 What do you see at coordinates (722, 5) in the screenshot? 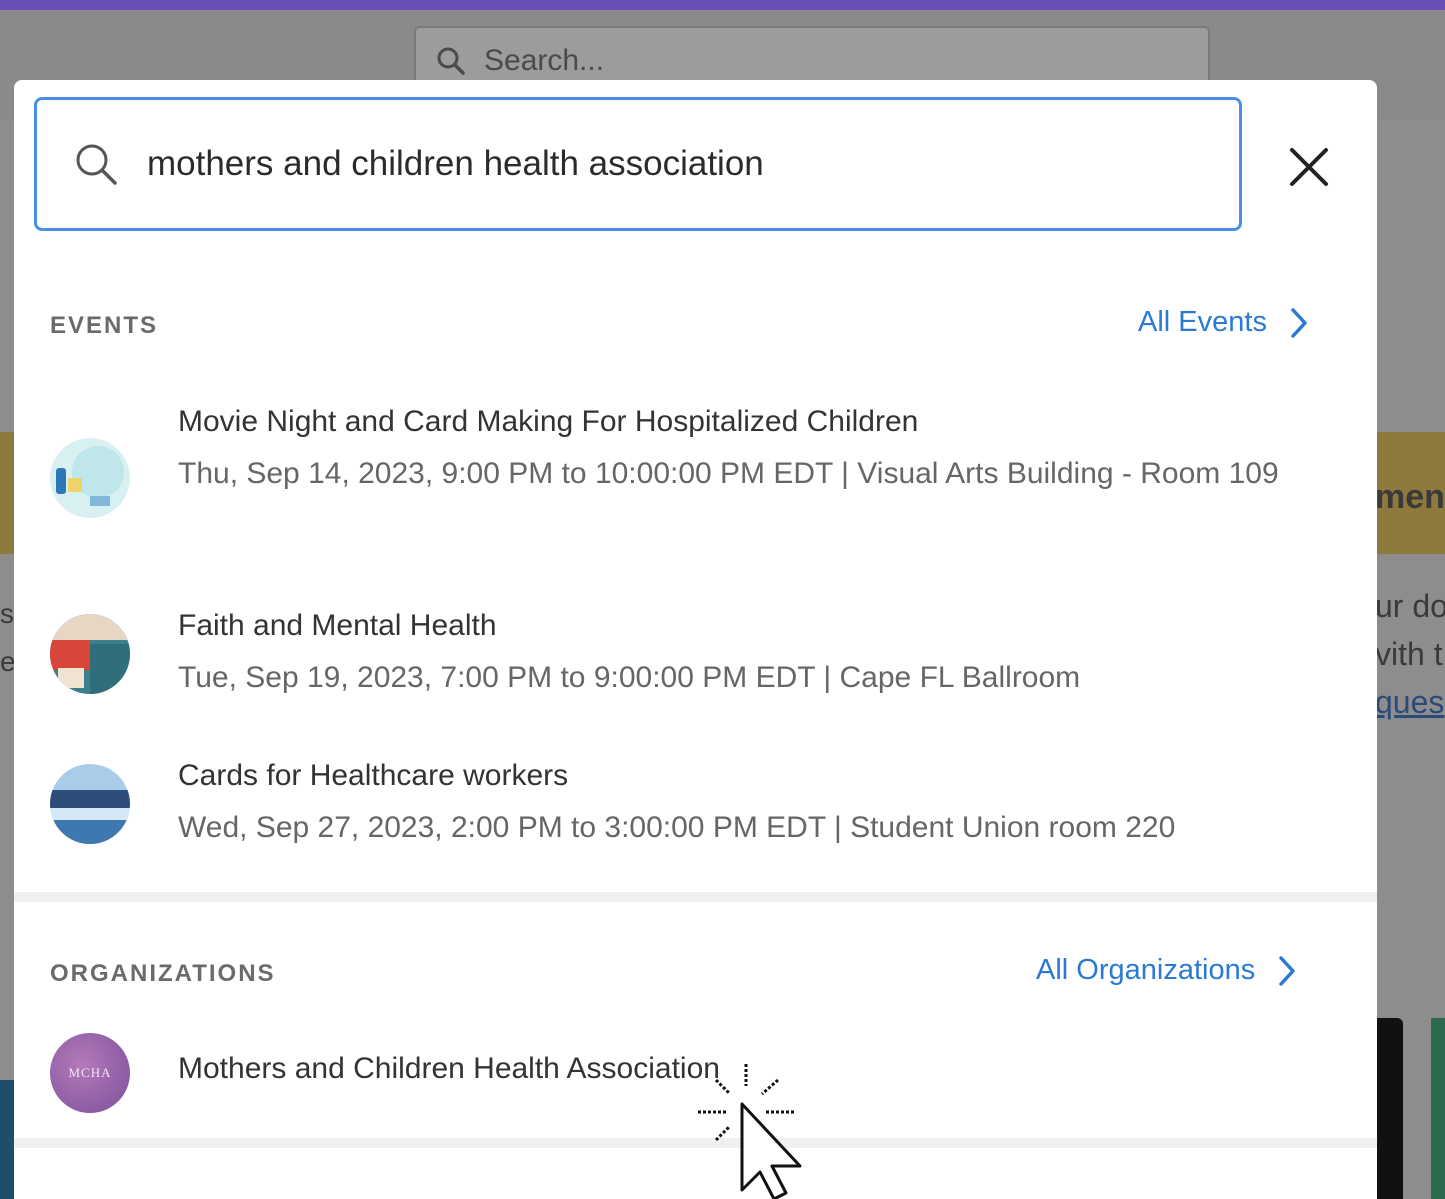
I see `app-top-bar` at bounding box center [722, 5].